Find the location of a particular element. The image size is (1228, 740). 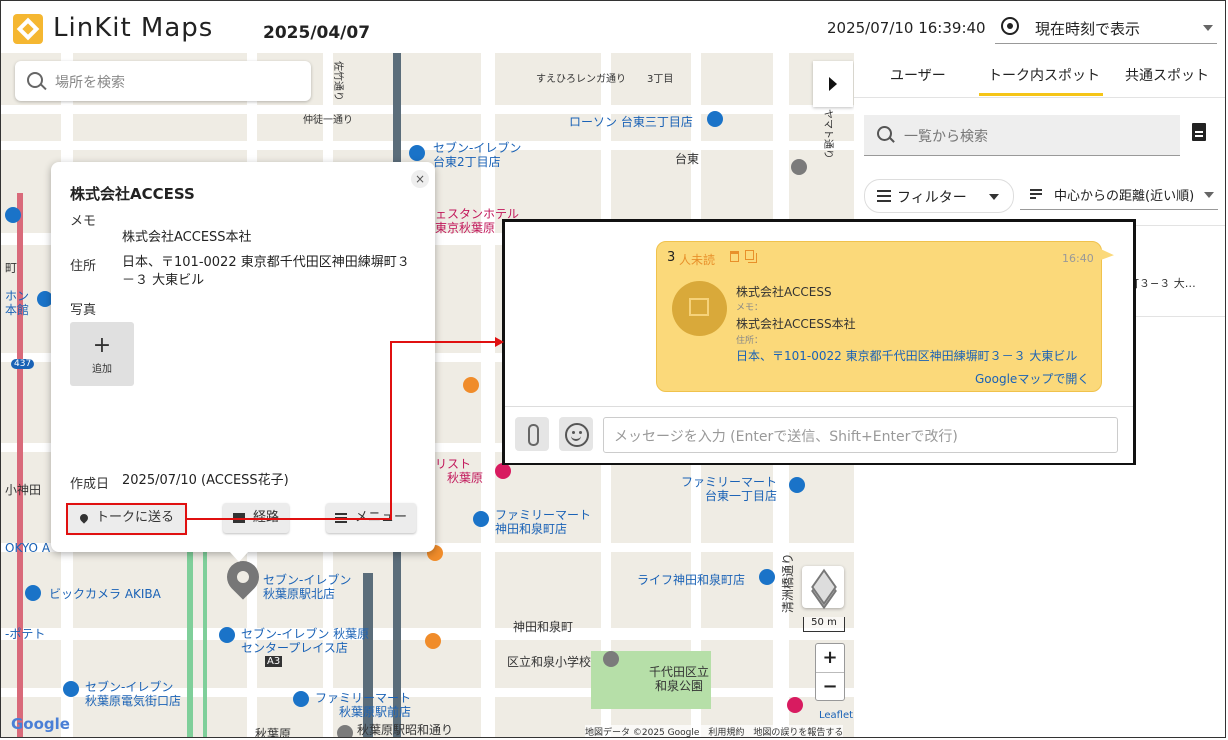

filter-button: フィルター is located at coordinates (939, 196).